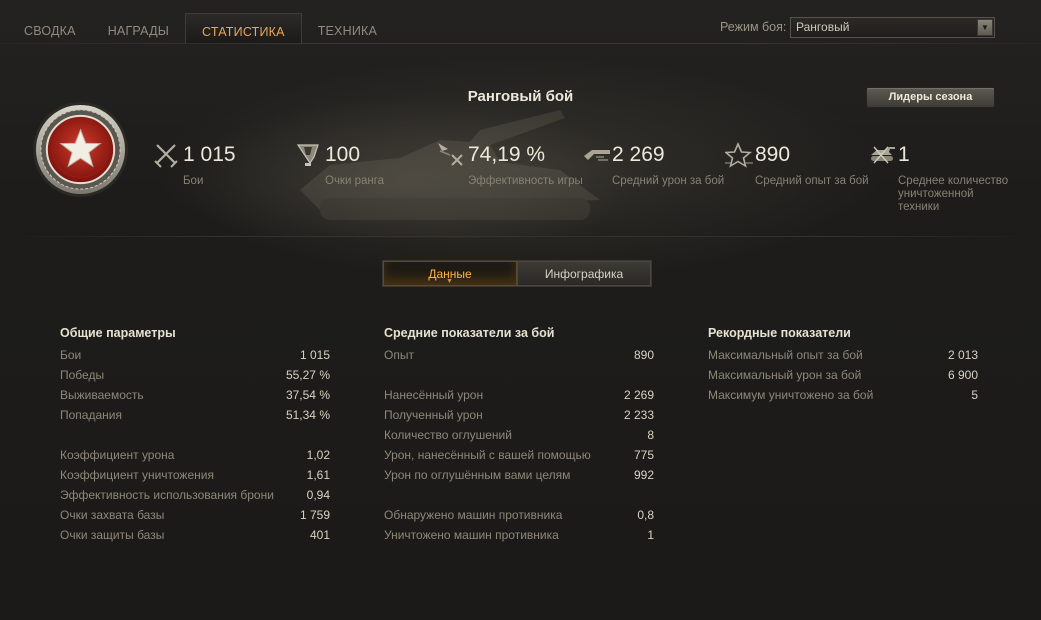 This screenshot has height=620, width=1041. I want to click on stat-efficiency-value: 74,19 %, so click(507, 154).